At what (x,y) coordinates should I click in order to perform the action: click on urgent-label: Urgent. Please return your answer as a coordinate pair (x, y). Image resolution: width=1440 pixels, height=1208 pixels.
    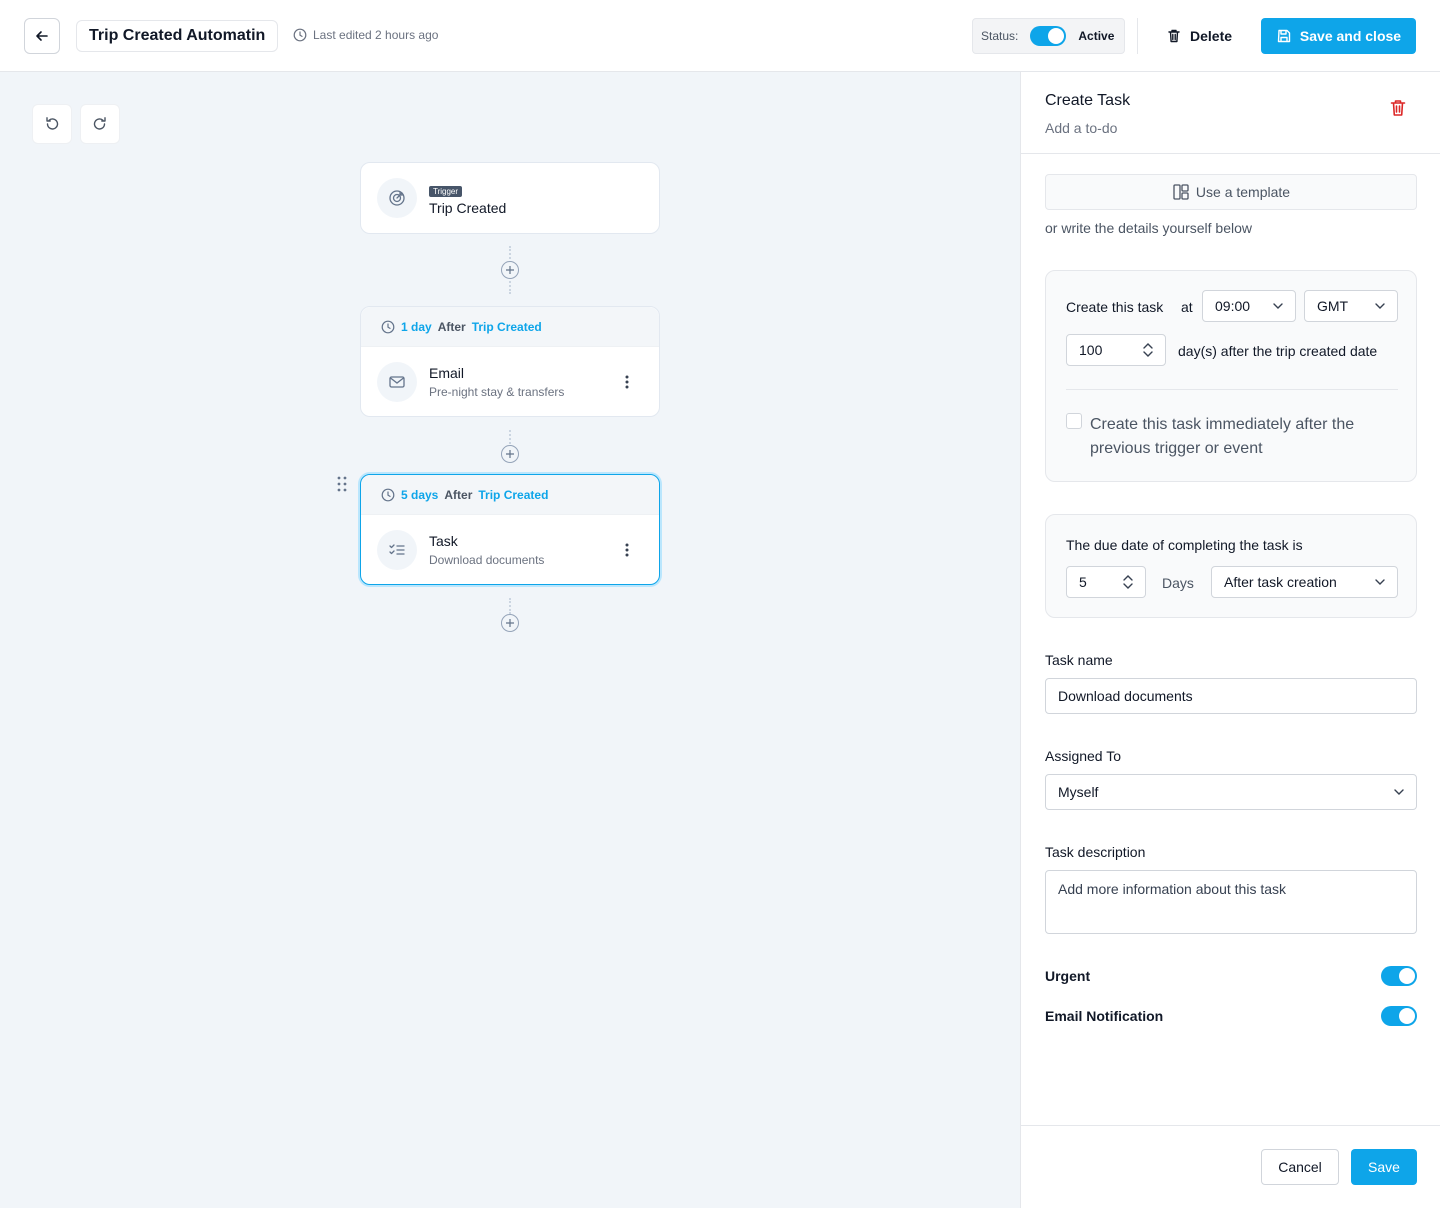
    Looking at the image, I should click on (1068, 976).